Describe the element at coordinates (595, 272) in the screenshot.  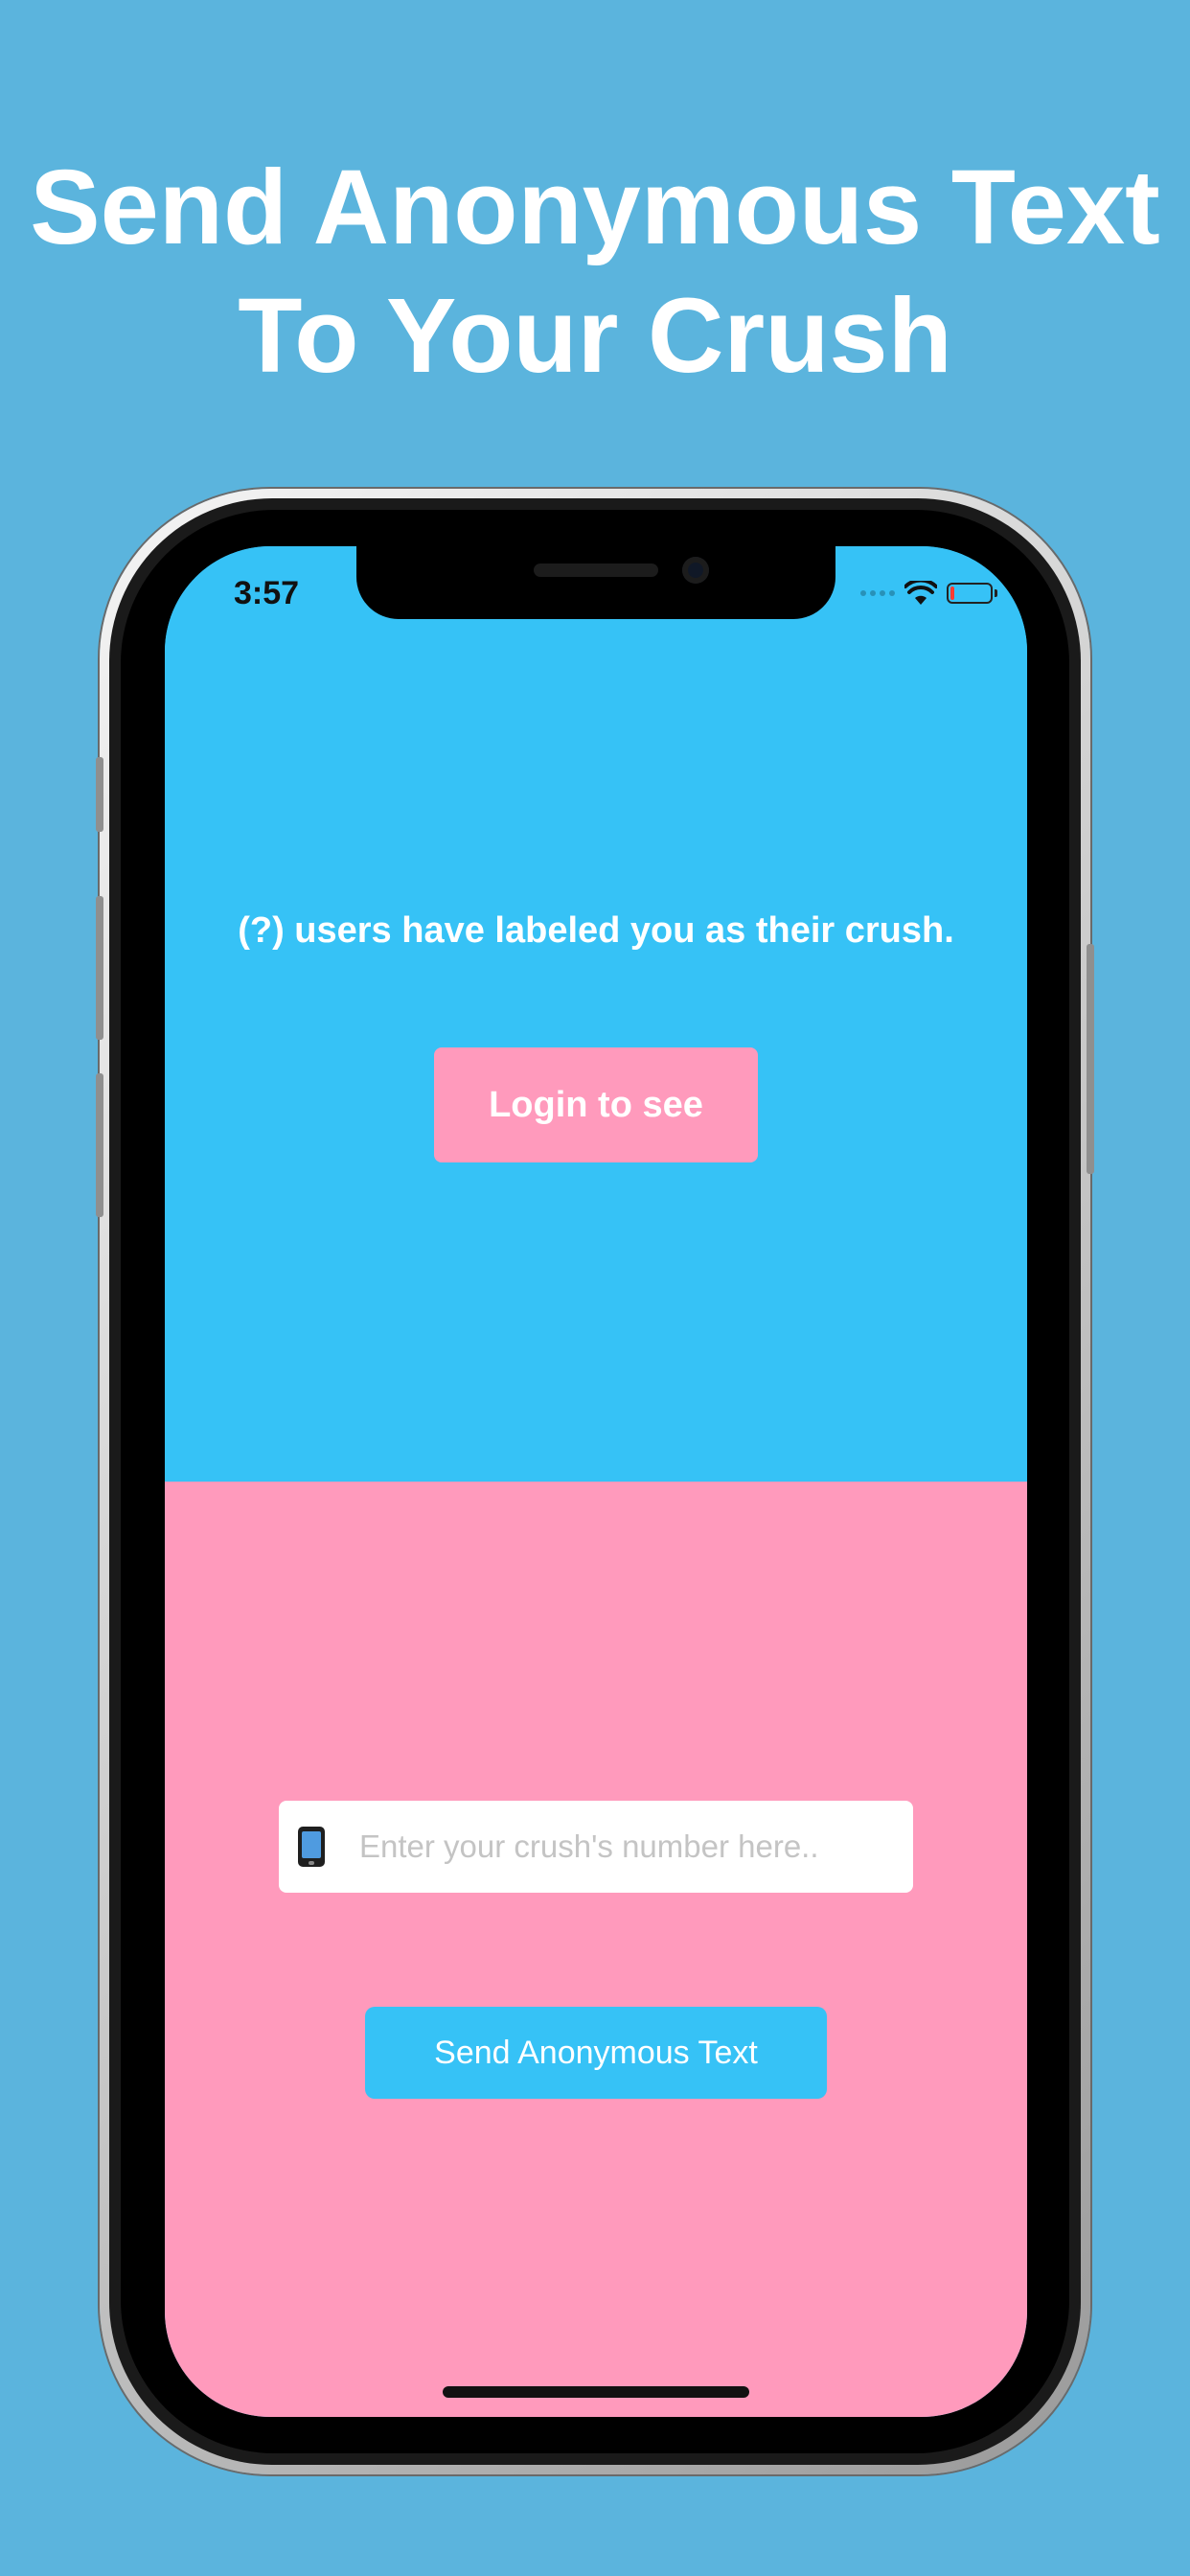
I see `promo-headline: Send Anonymous Text To Your Crush` at that location.